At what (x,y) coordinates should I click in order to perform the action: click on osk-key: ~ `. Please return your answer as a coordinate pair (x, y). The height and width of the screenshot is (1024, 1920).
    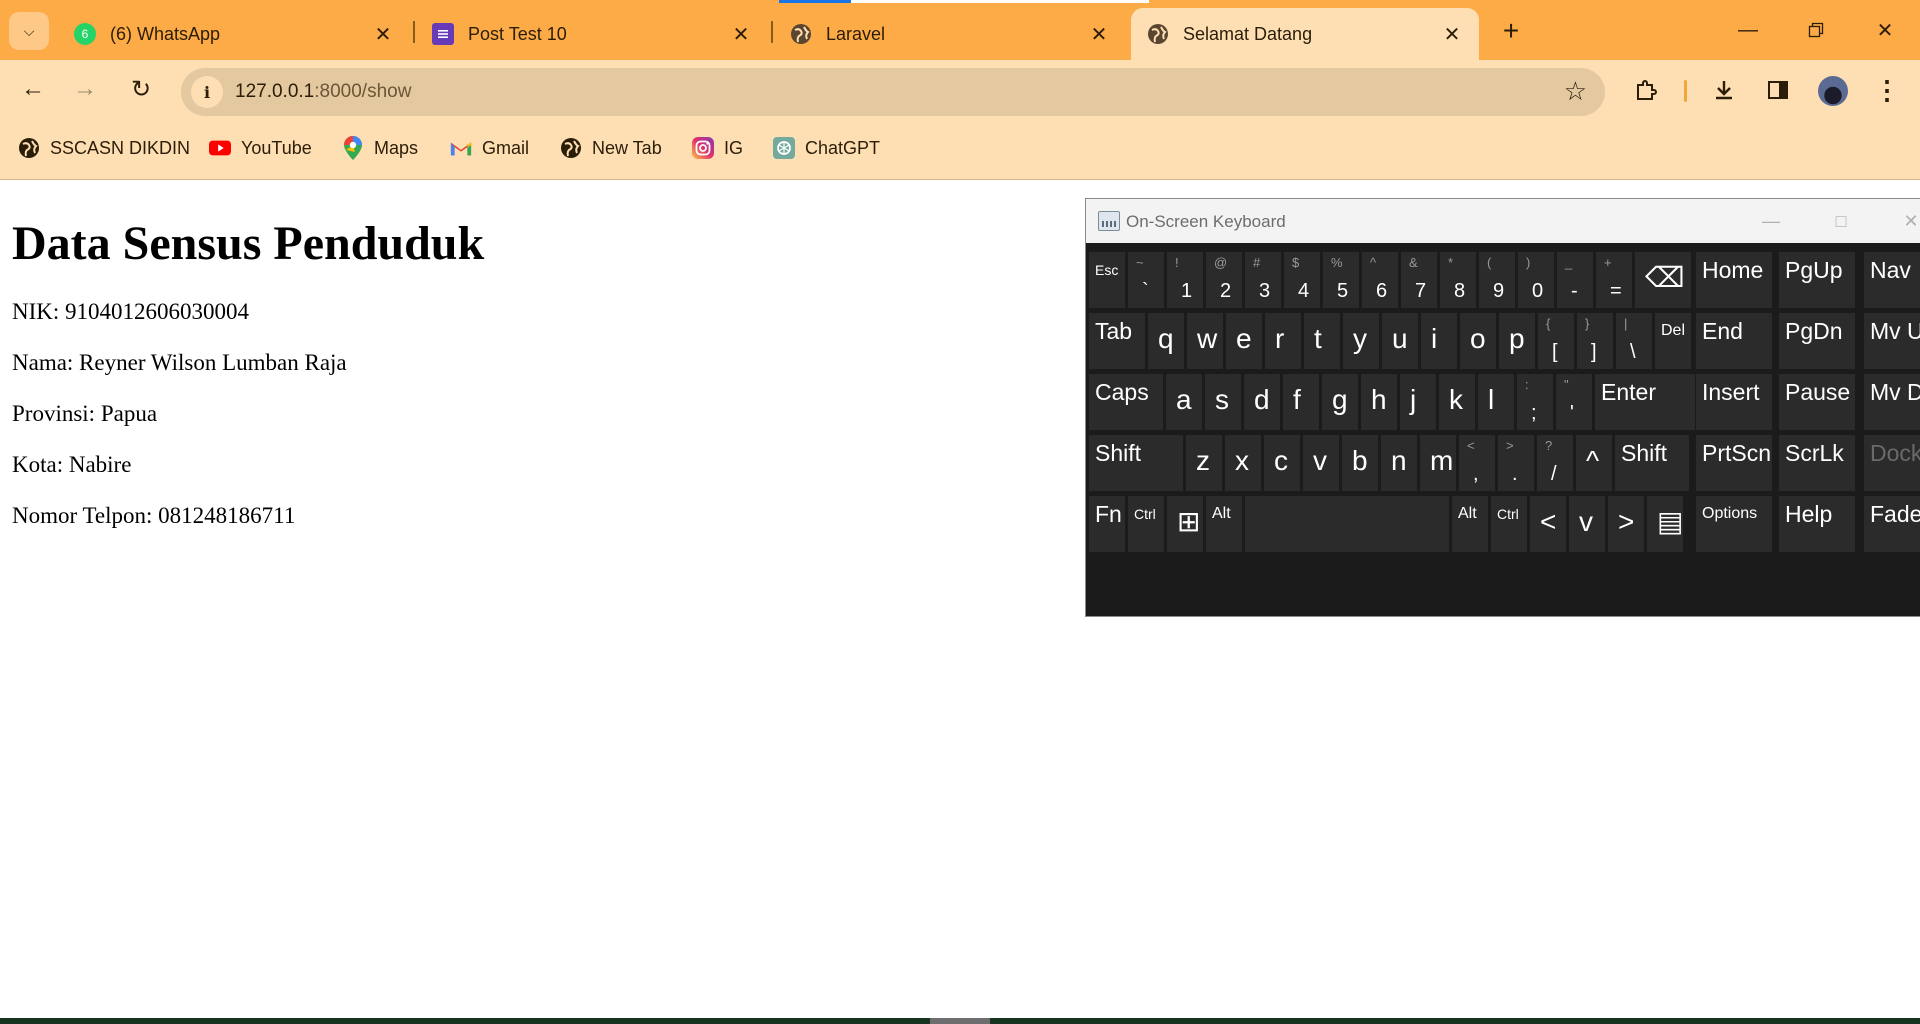
    Looking at the image, I should click on (1146, 280).